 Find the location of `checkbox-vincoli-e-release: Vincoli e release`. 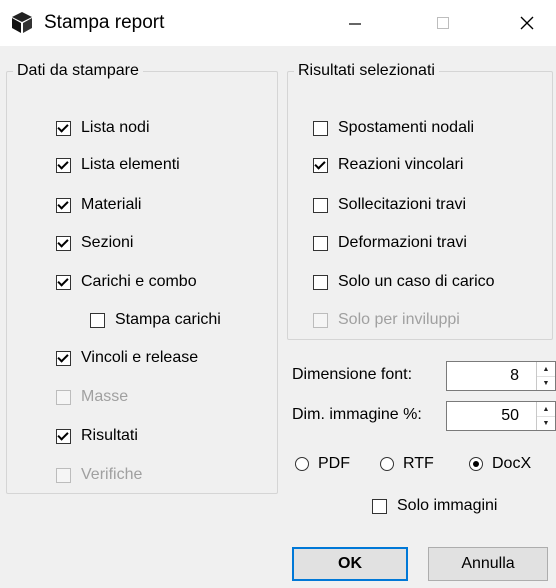

checkbox-vincoli-e-release: Vincoli e release is located at coordinates (127, 358).